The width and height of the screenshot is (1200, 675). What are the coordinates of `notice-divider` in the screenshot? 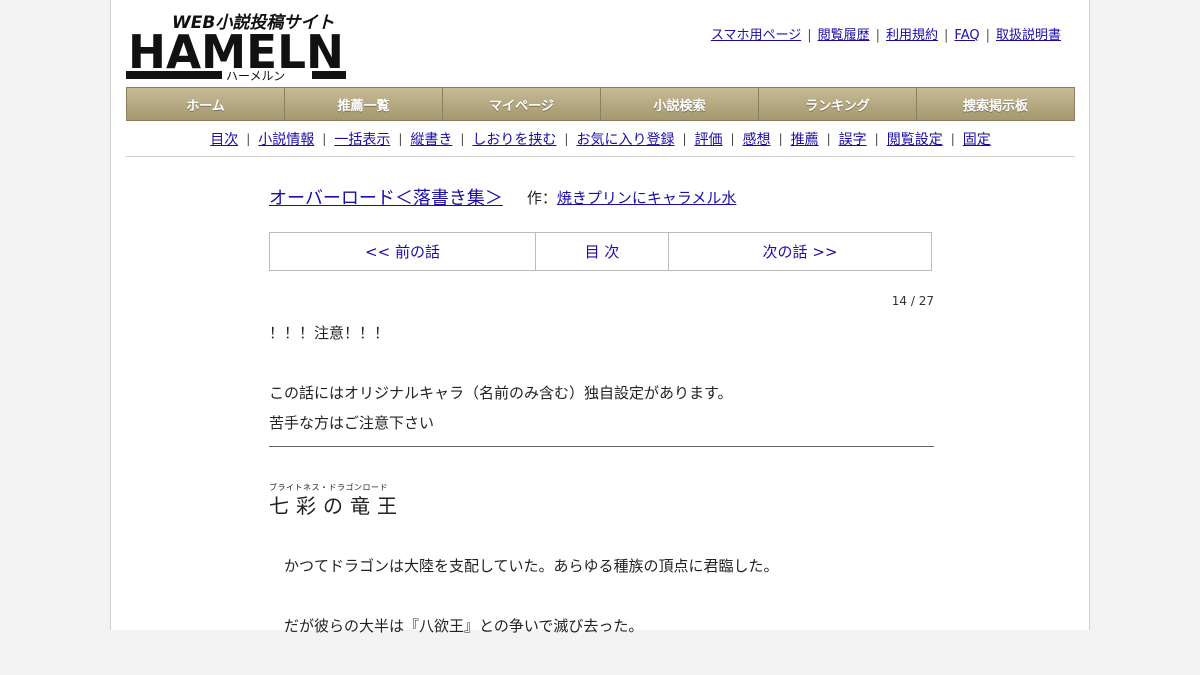 It's located at (601, 446).